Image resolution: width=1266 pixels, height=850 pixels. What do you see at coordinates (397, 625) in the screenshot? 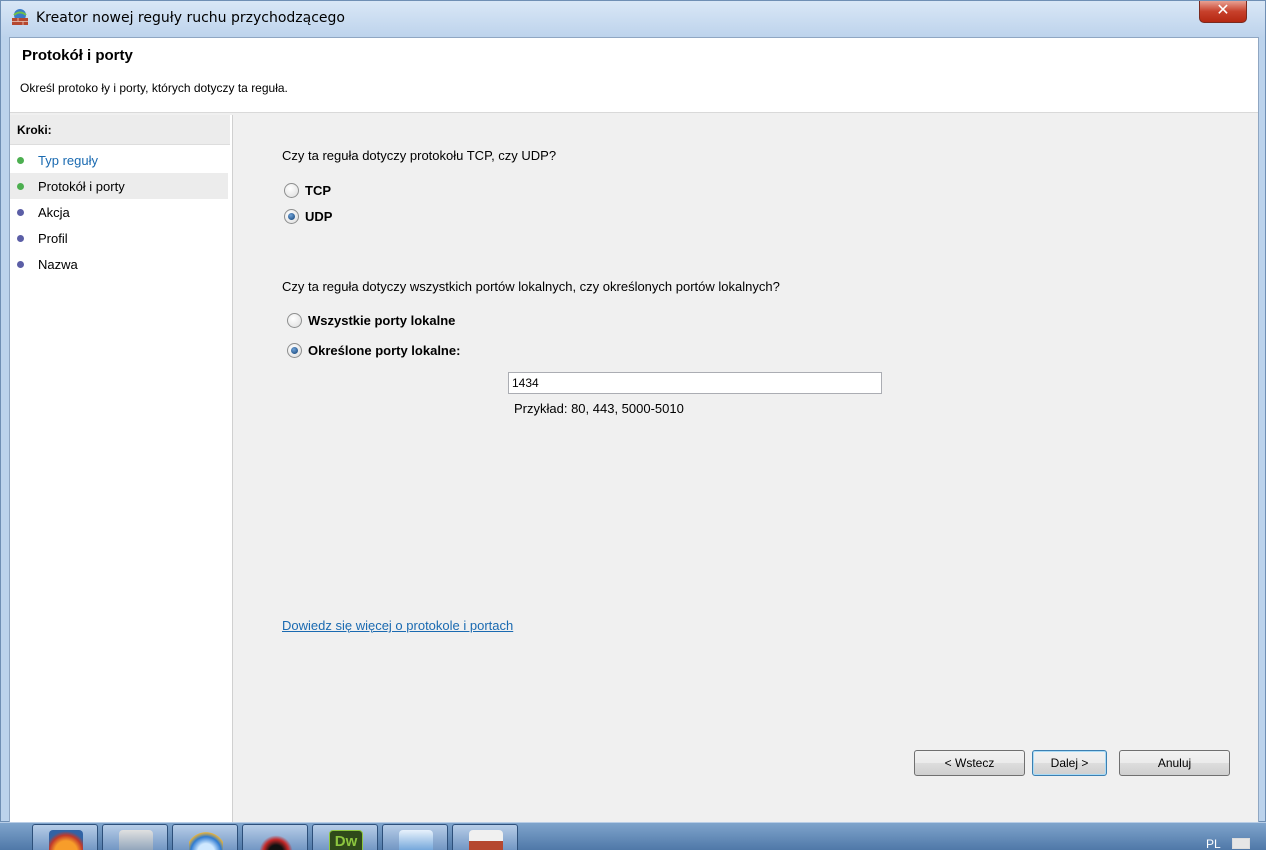
I see `help-link: Dowiedz się więcej o protokole i portach` at bounding box center [397, 625].